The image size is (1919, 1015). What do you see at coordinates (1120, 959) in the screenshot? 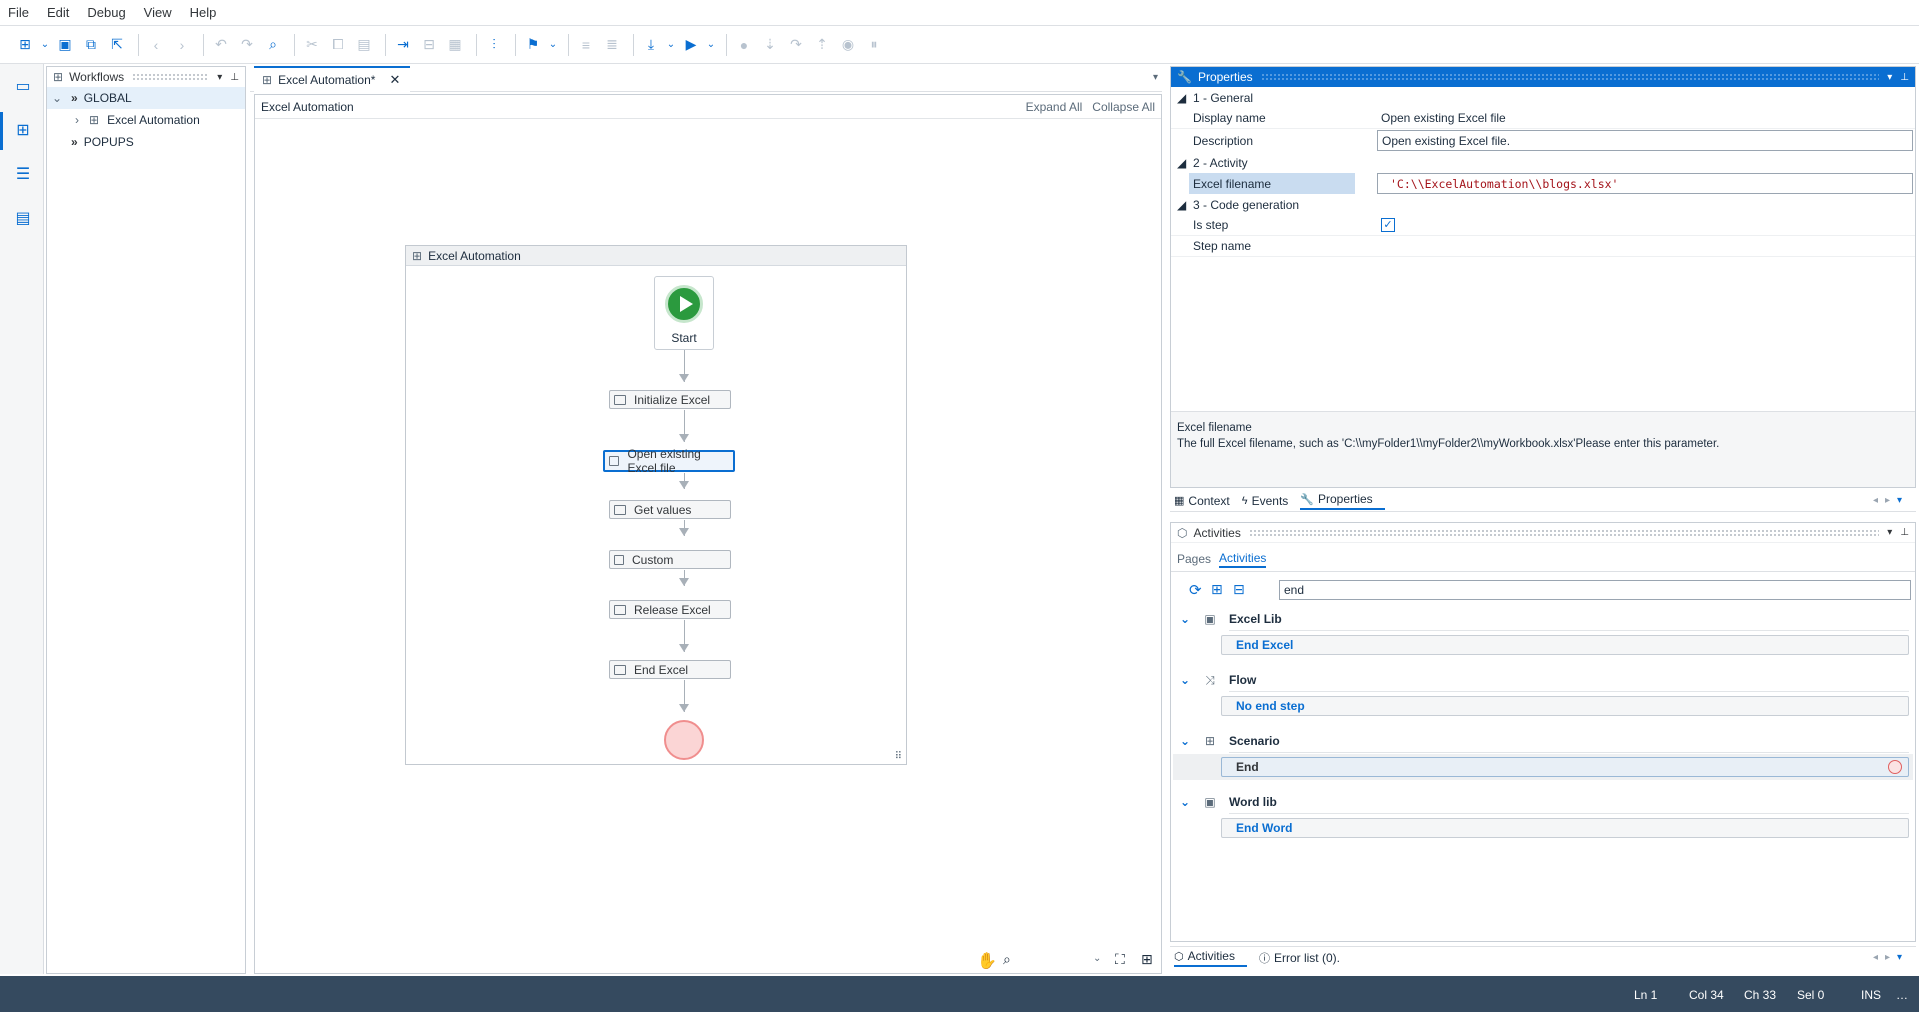
I see `fit-view-icon: ⛶` at bounding box center [1120, 959].